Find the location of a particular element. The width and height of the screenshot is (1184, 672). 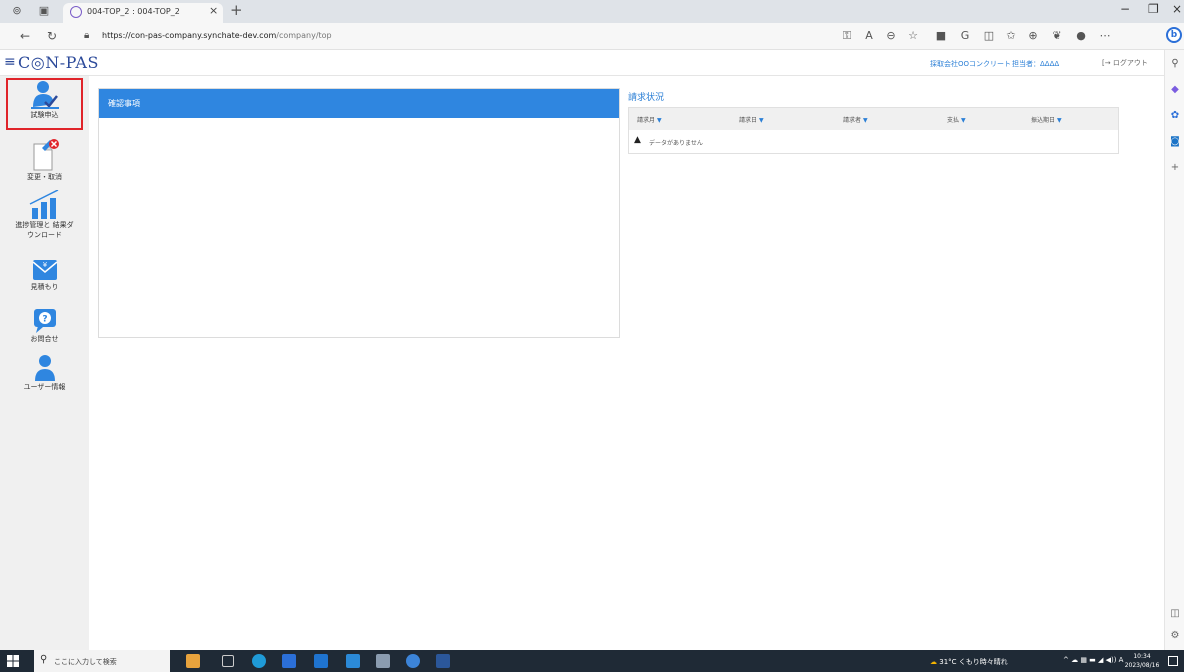

company-name: 採取会社OOコンクリート is located at coordinates (971, 64).